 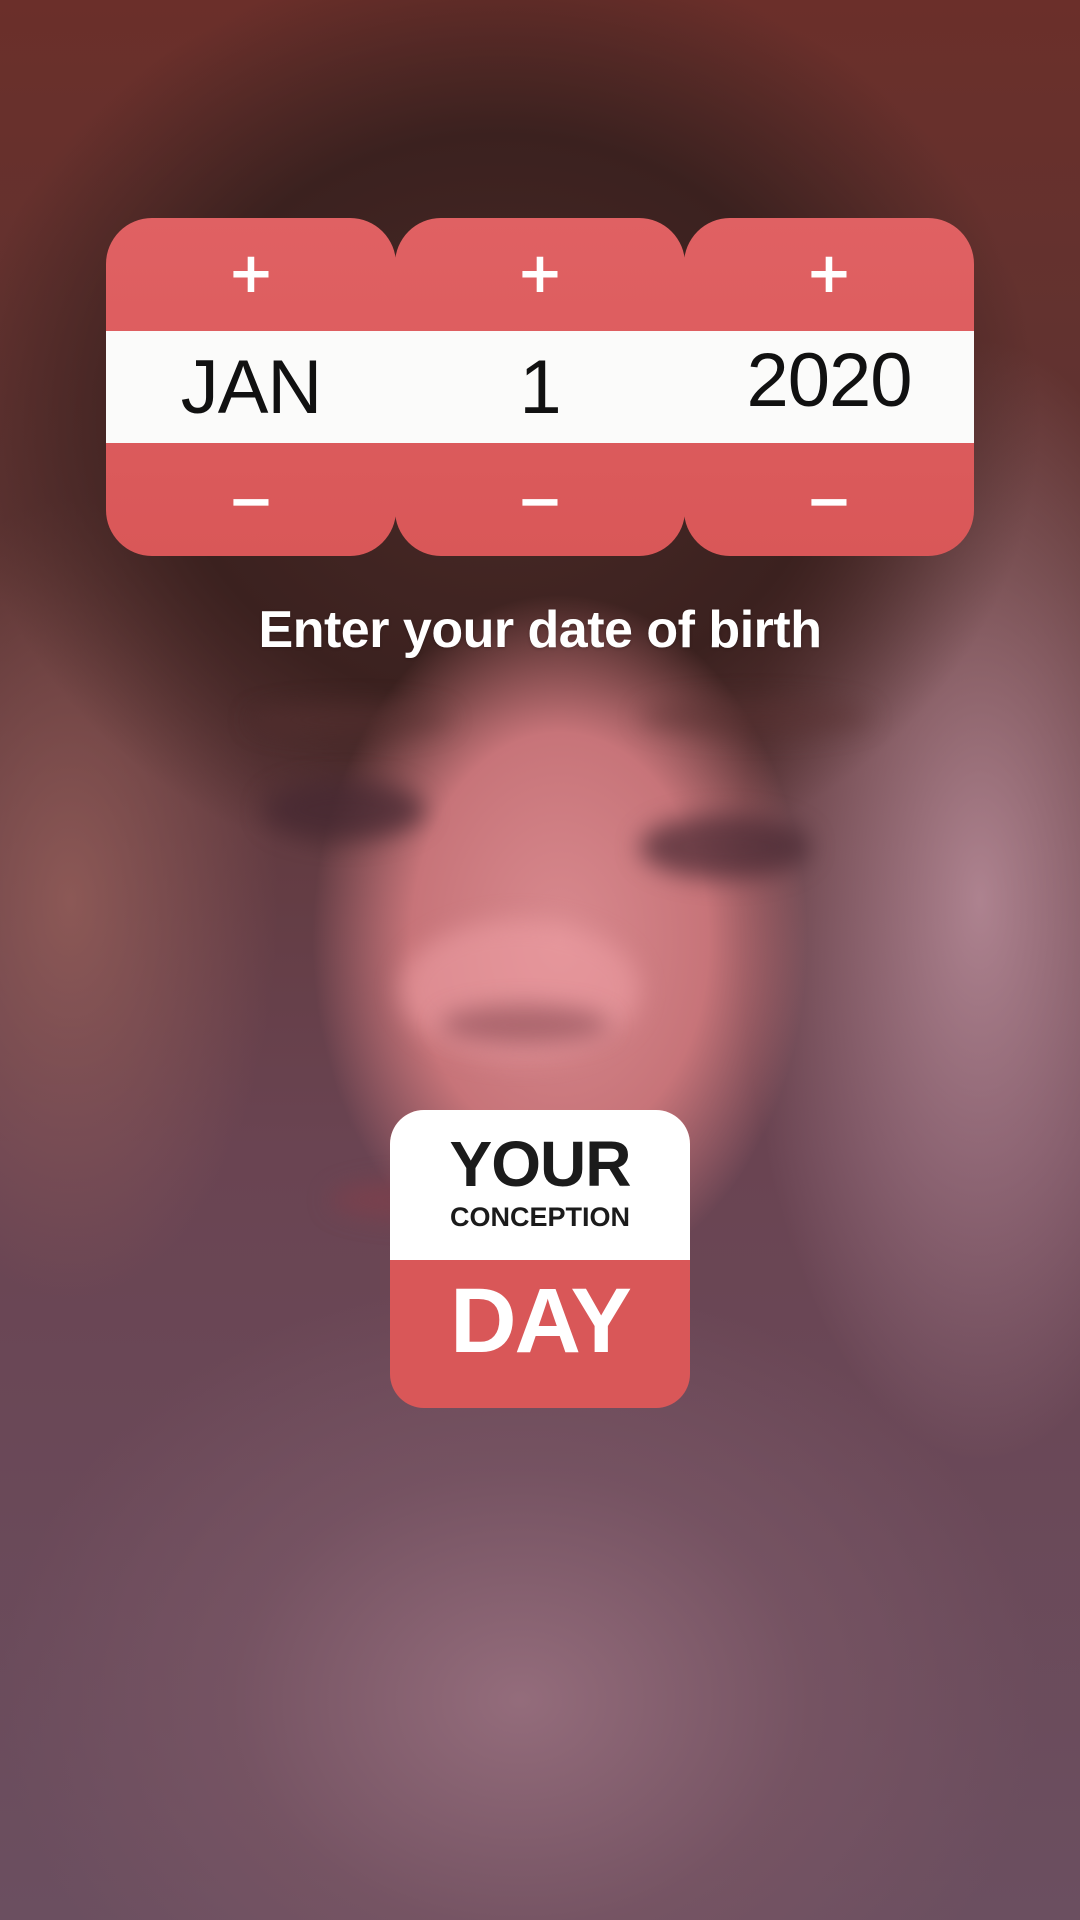 I want to click on month-value: JAN, so click(x=251, y=387).